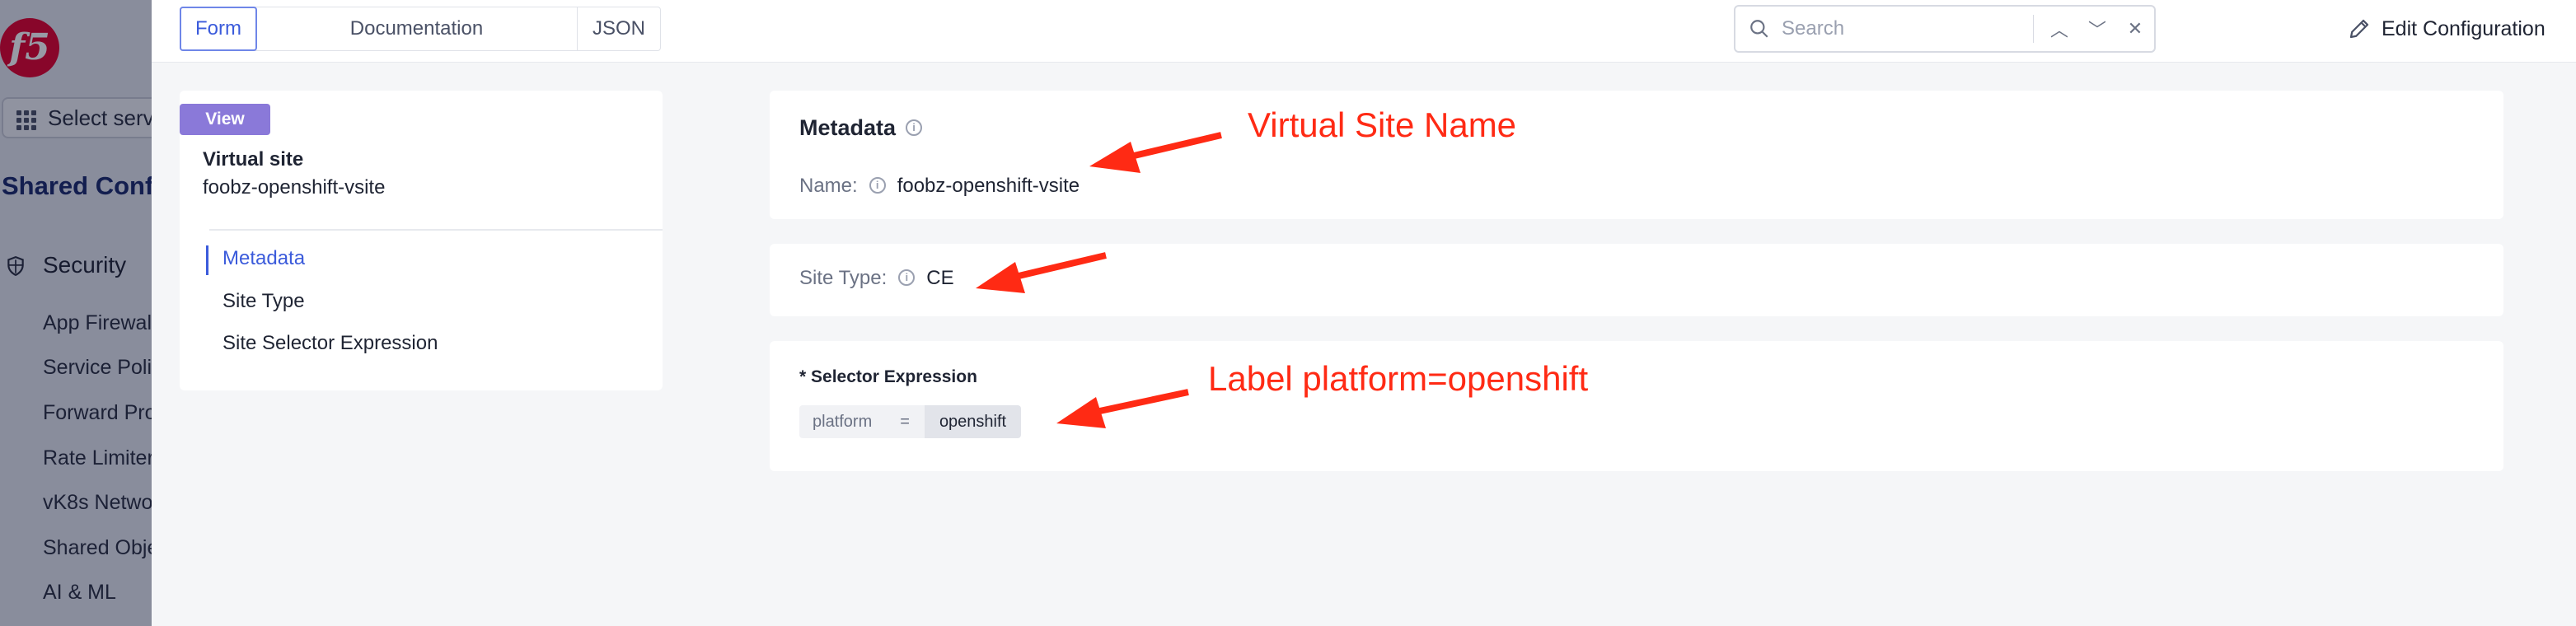 Image resolution: width=2576 pixels, height=626 pixels. What do you see at coordinates (97, 458) in the screenshot?
I see `nav-item-rate-limiter: Rate Limiter` at bounding box center [97, 458].